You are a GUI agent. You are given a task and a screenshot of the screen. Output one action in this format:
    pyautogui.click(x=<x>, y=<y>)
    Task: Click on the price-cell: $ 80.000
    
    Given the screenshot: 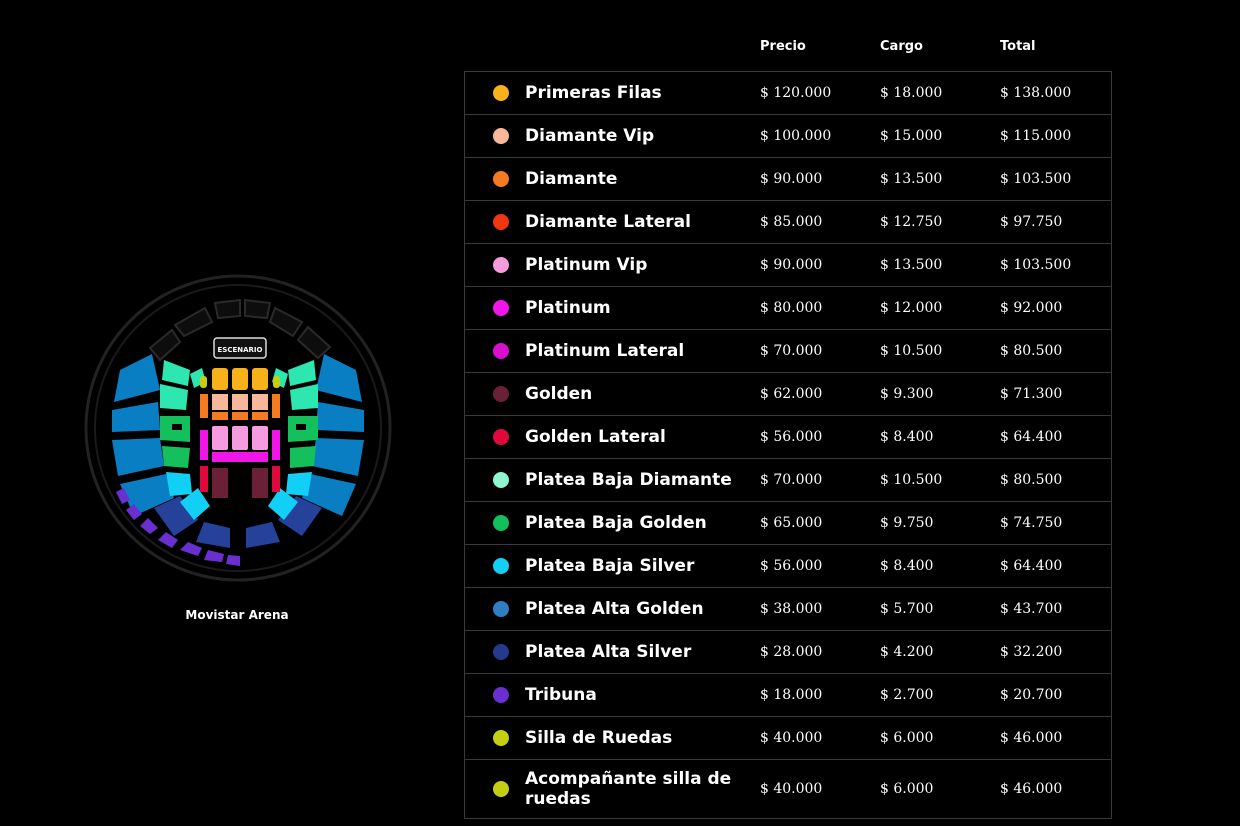 What is the action you would take?
    pyautogui.click(x=791, y=308)
    